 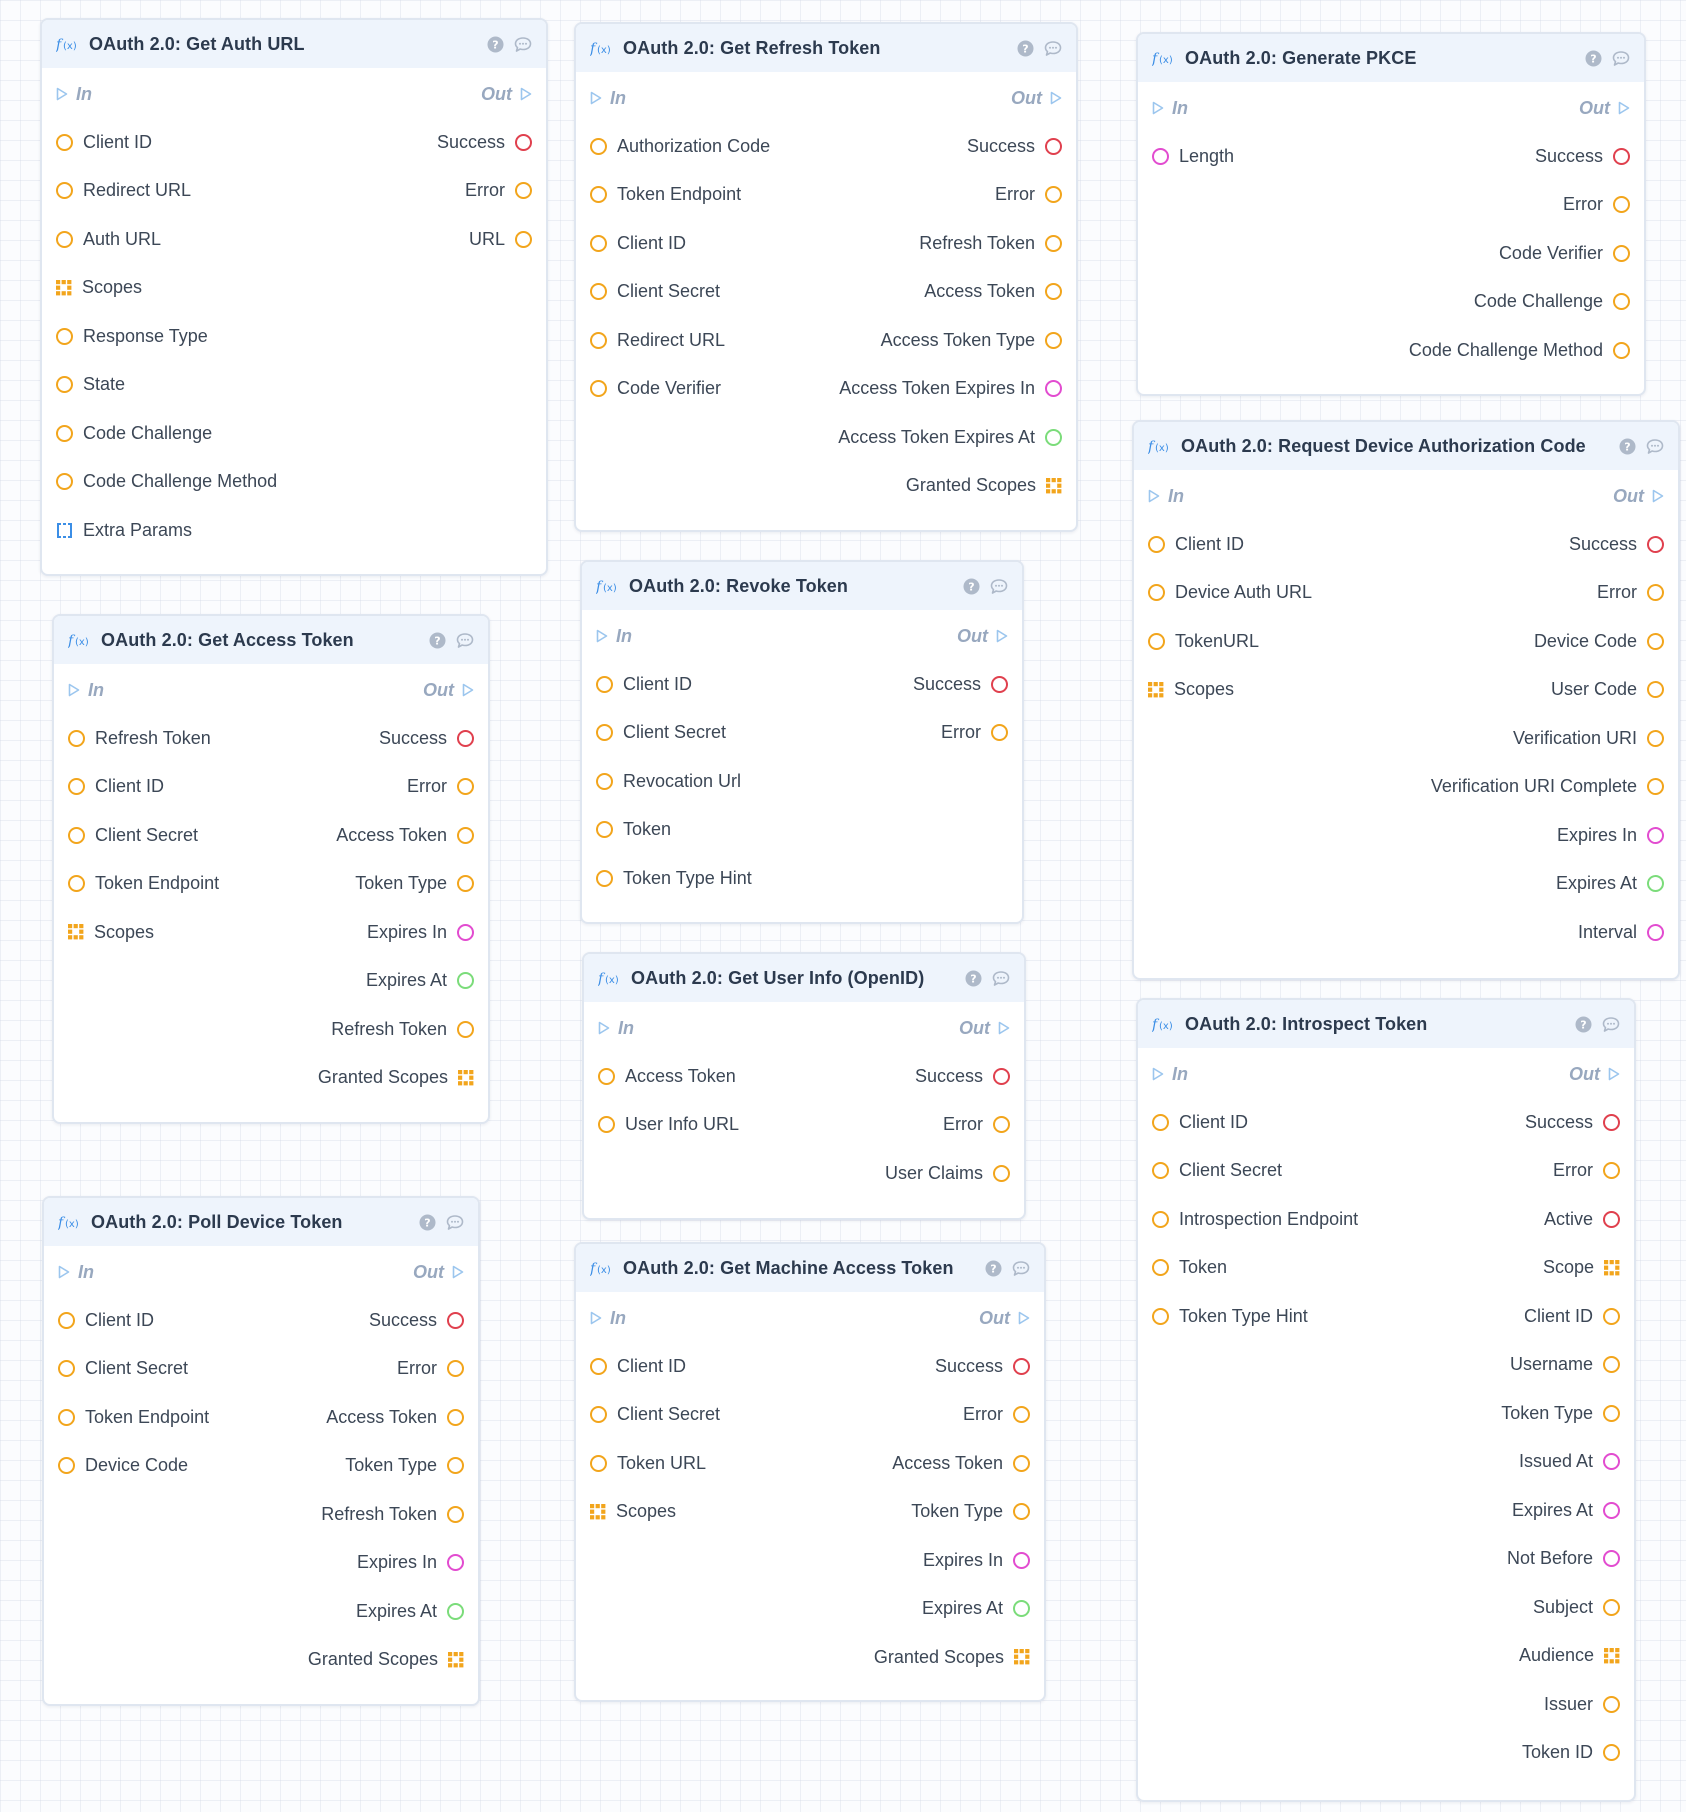 What do you see at coordinates (1564, 253) in the screenshot?
I see `output-pin: Code Verifier` at bounding box center [1564, 253].